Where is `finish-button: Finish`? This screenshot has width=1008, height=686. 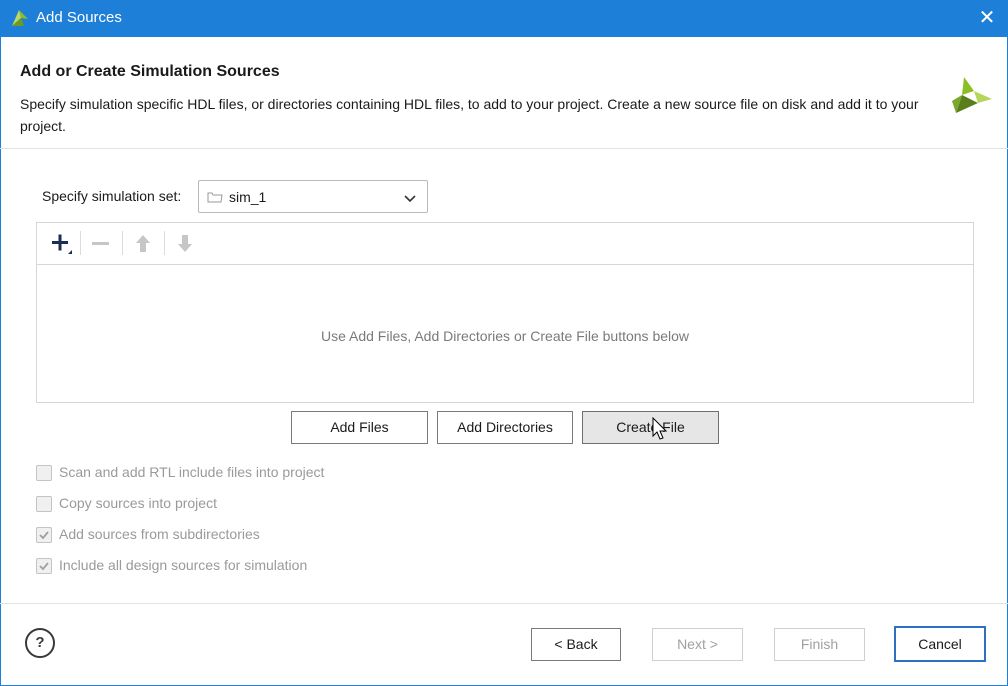 finish-button: Finish is located at coordinates (819, 644).